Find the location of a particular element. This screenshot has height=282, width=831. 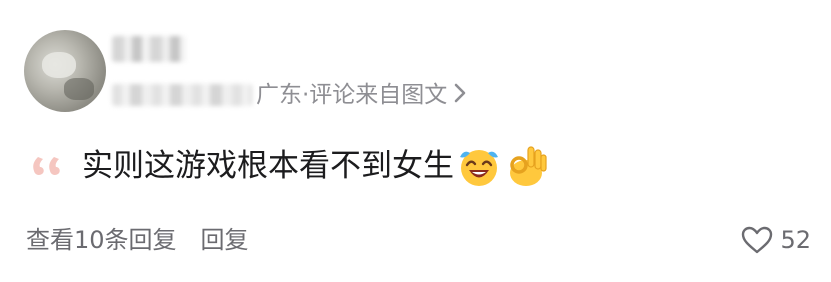

laughing-crying-emoji-icon is located at coordinates (479, 168).